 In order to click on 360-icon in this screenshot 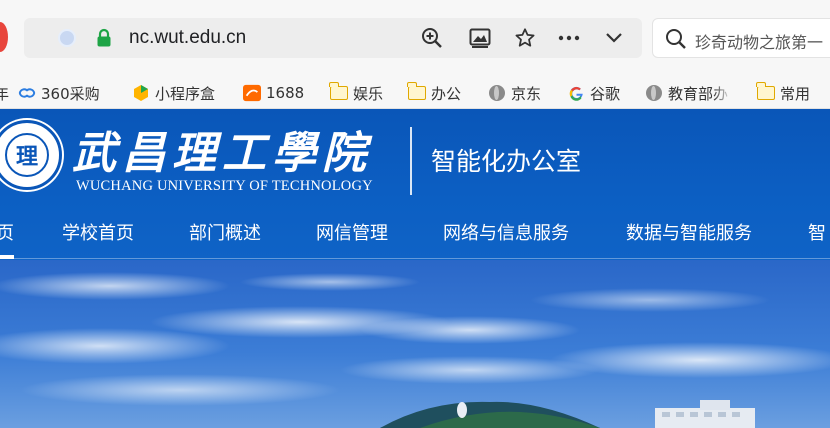, I will do `click(27, 93)`.